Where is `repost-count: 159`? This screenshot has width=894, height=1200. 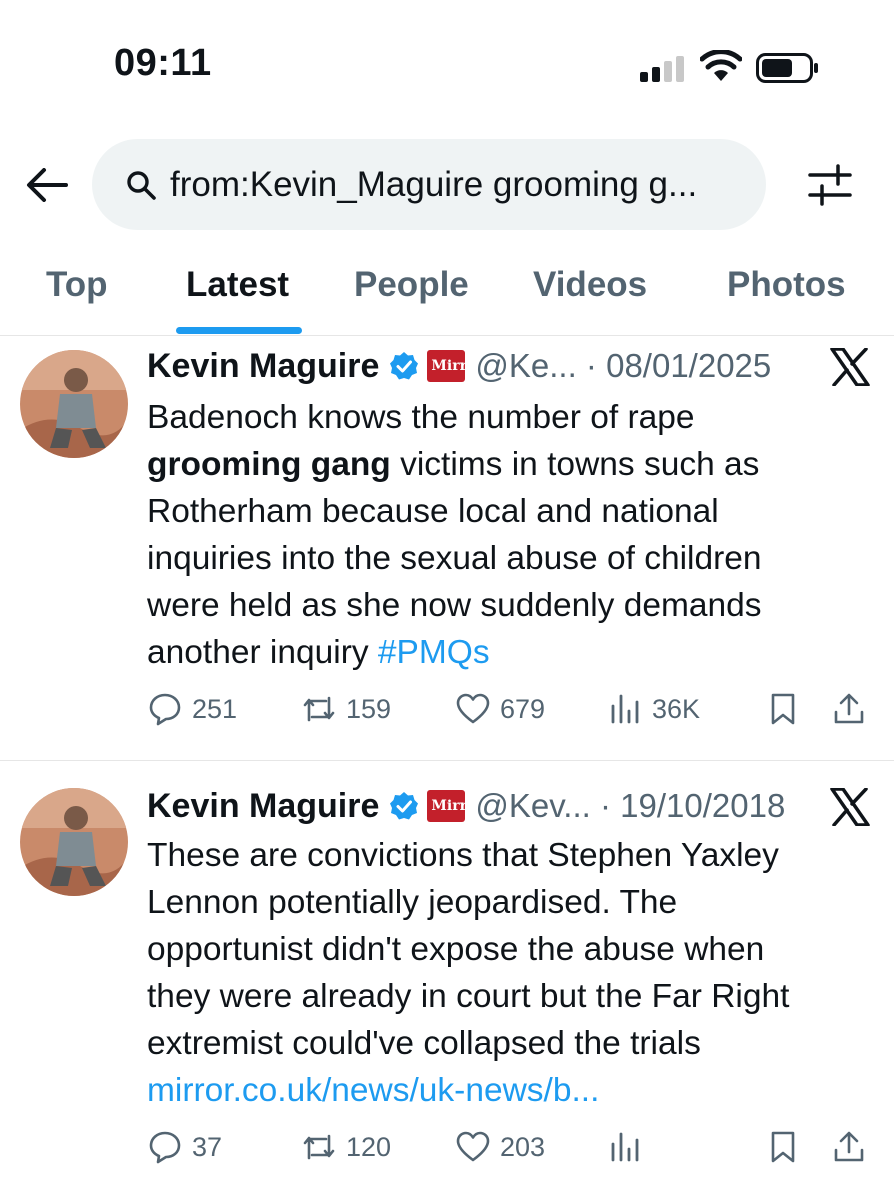
repost-count: 159 is located at coordinates (369, 708).